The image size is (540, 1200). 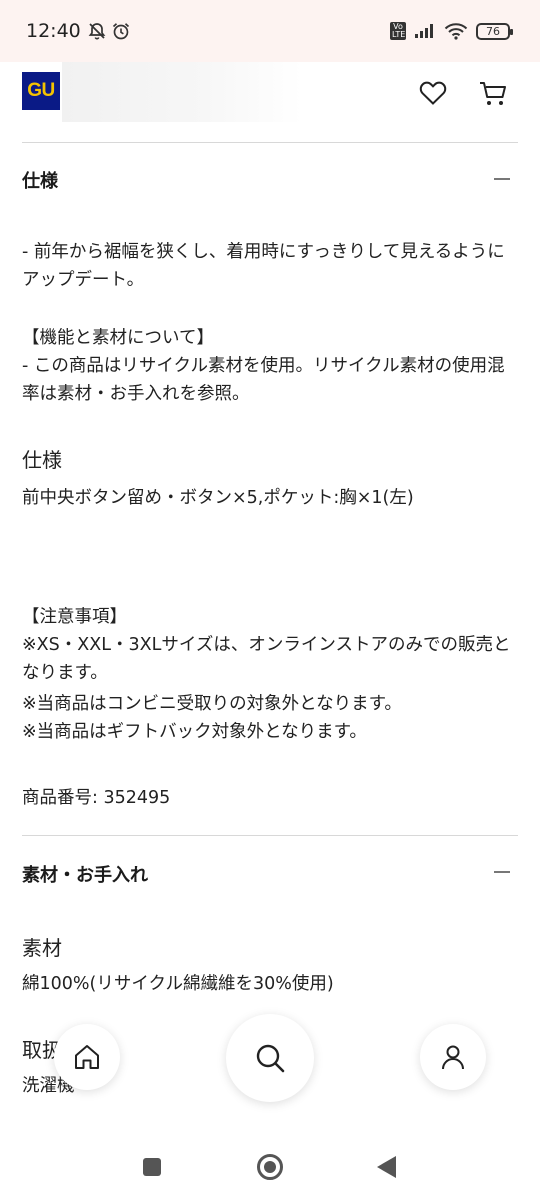 I want to click on signal-icon, so click(x=424, y=31).